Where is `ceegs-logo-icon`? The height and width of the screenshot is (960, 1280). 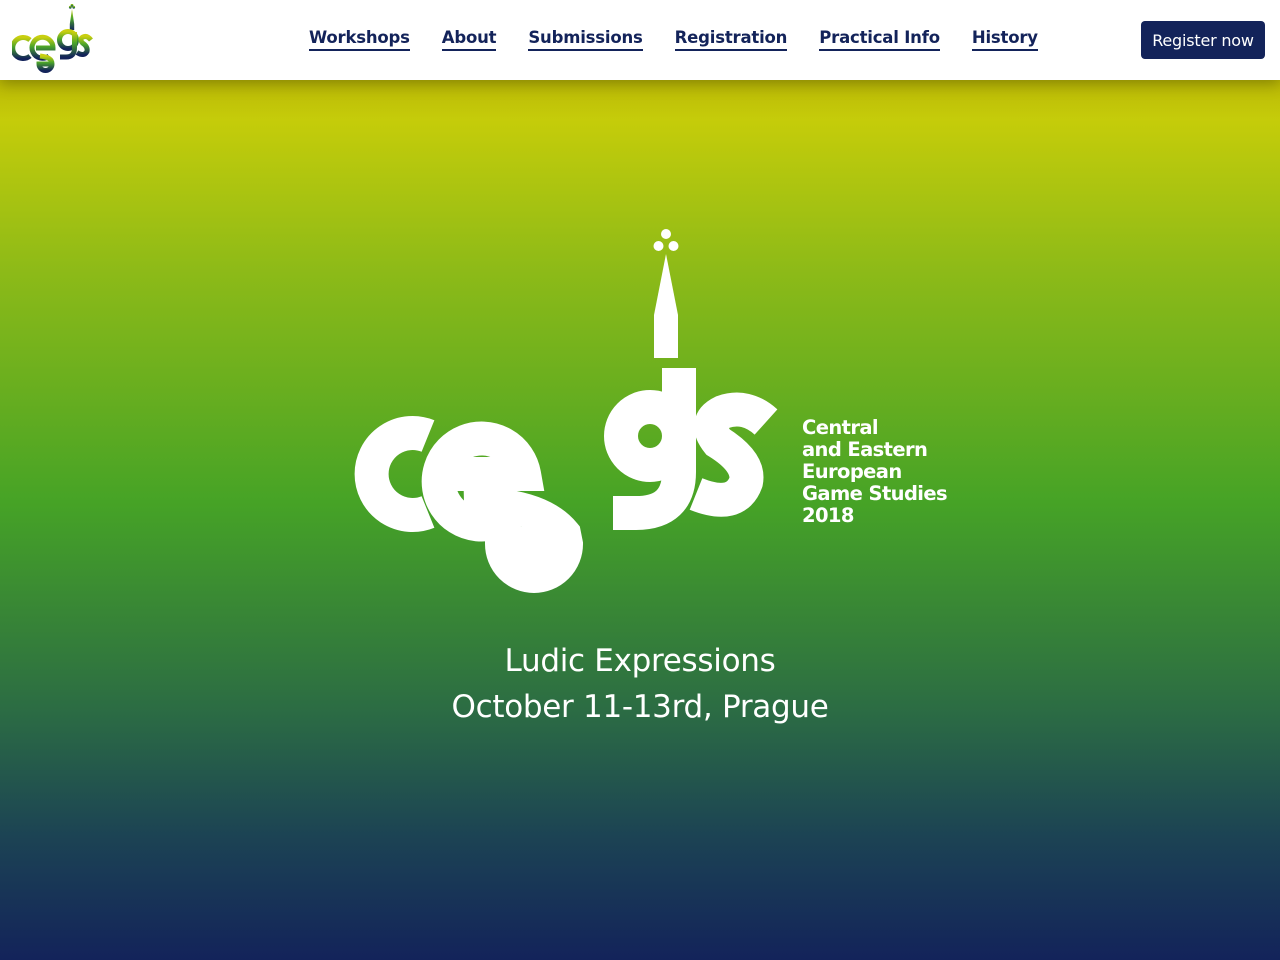 ceegs-logo-icon is located at coordinates (53, 40).